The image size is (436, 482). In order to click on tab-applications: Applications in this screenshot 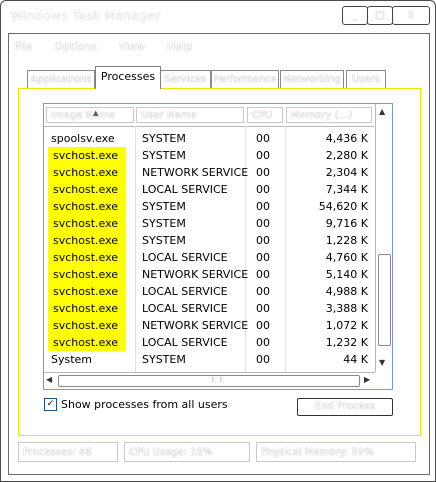, I will do `click(61, 79)`.